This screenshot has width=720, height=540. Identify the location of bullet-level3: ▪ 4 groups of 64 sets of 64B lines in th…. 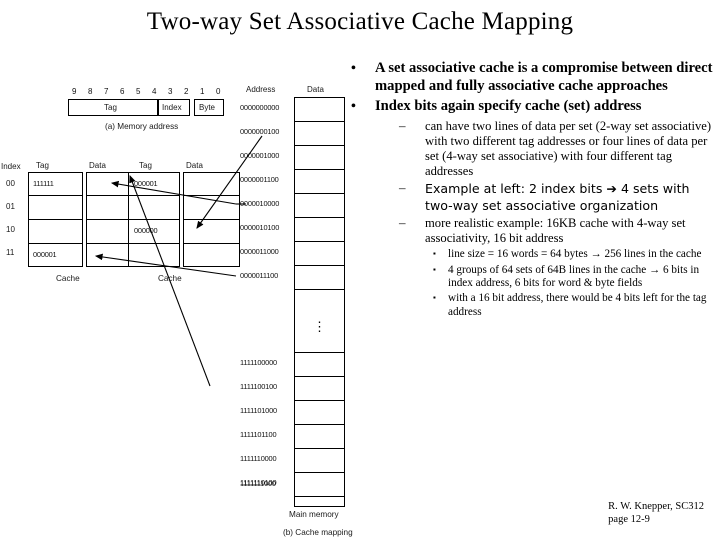
(572, 277).